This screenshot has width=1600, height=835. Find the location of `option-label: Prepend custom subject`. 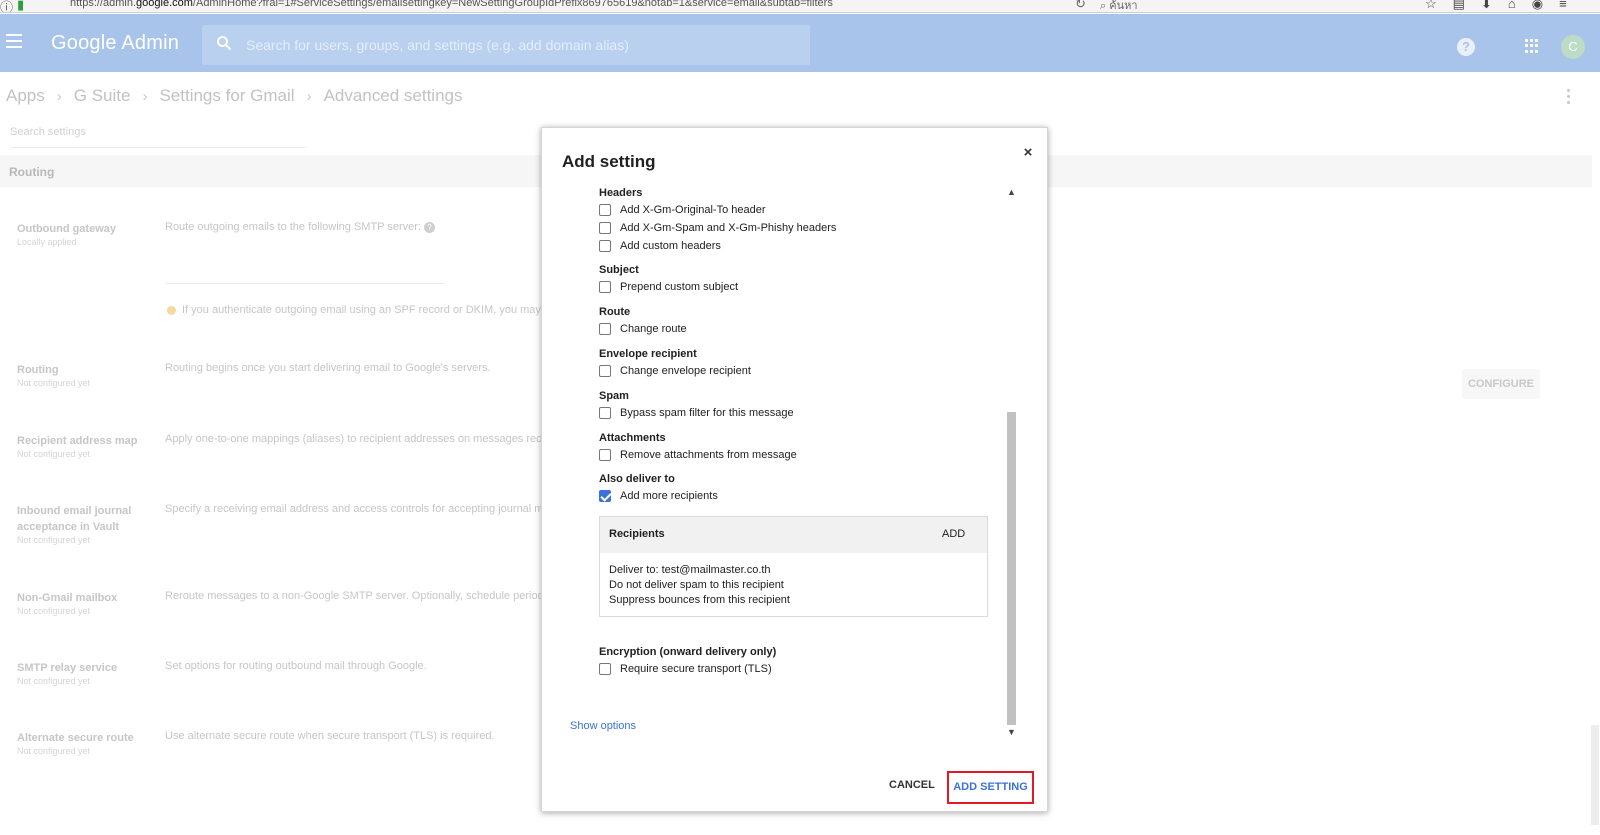

option-label: Prepend custom subject is located at coordinates (679, 287).